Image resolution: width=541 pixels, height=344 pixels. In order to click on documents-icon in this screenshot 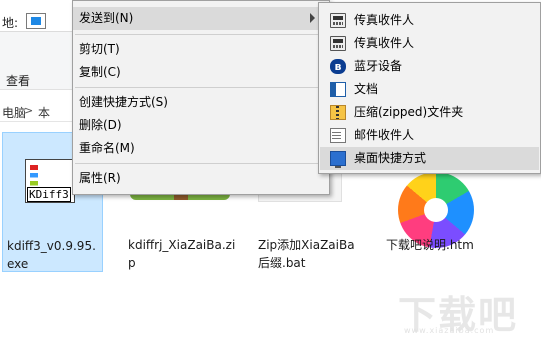, I will do `click(338, 89)`.